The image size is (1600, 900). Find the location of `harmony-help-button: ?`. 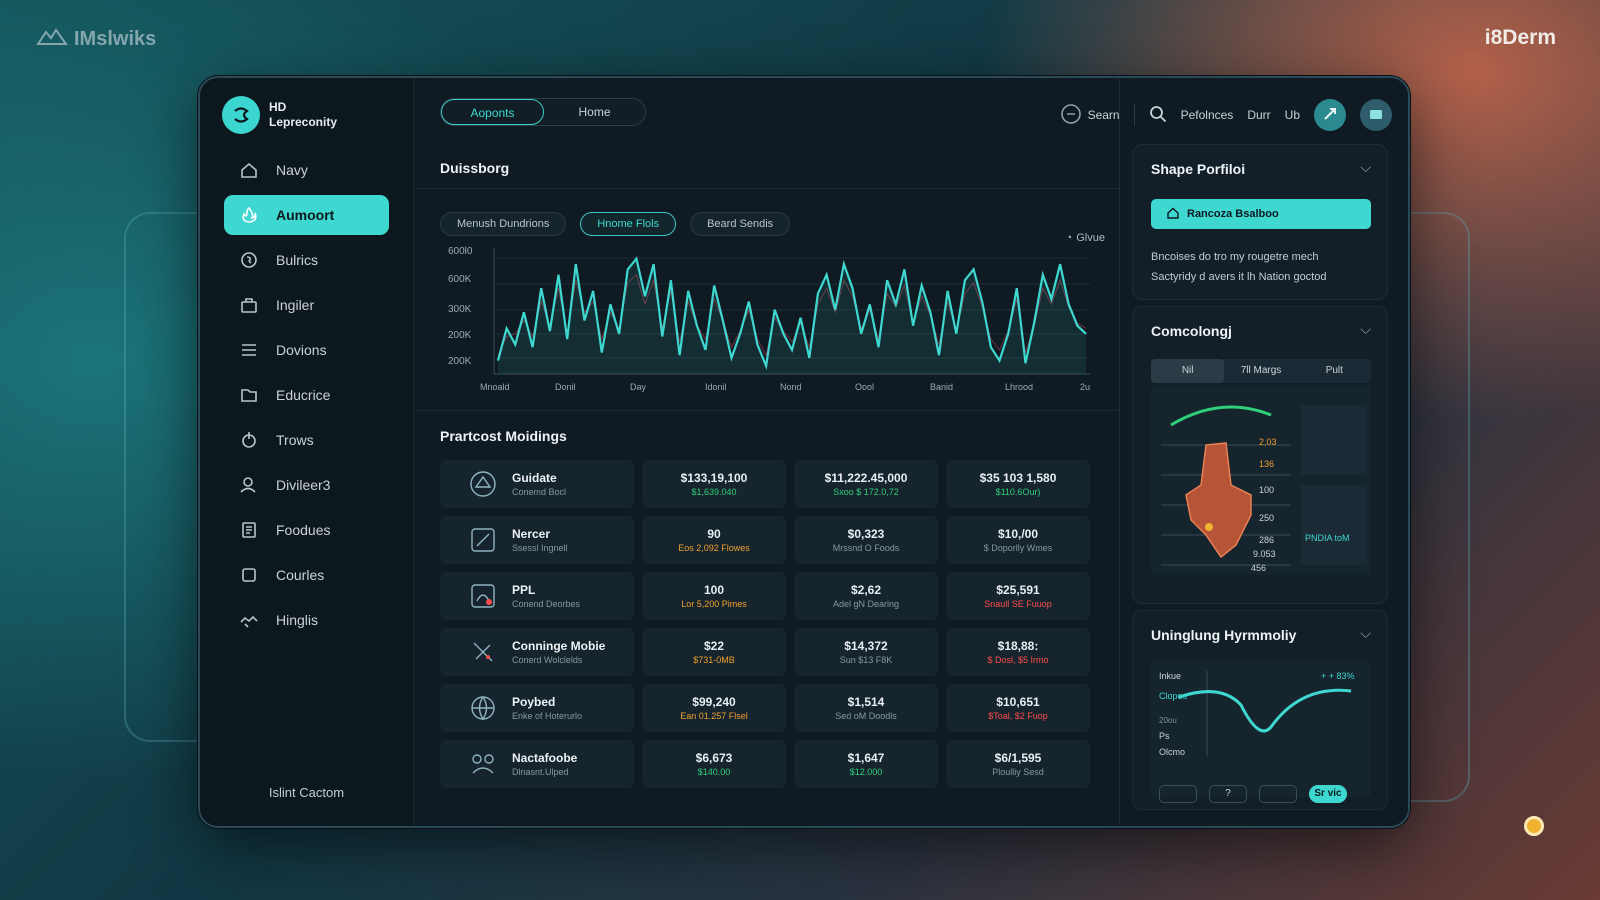

harmony-help-button: ? is located at coordinates (1228, 794).